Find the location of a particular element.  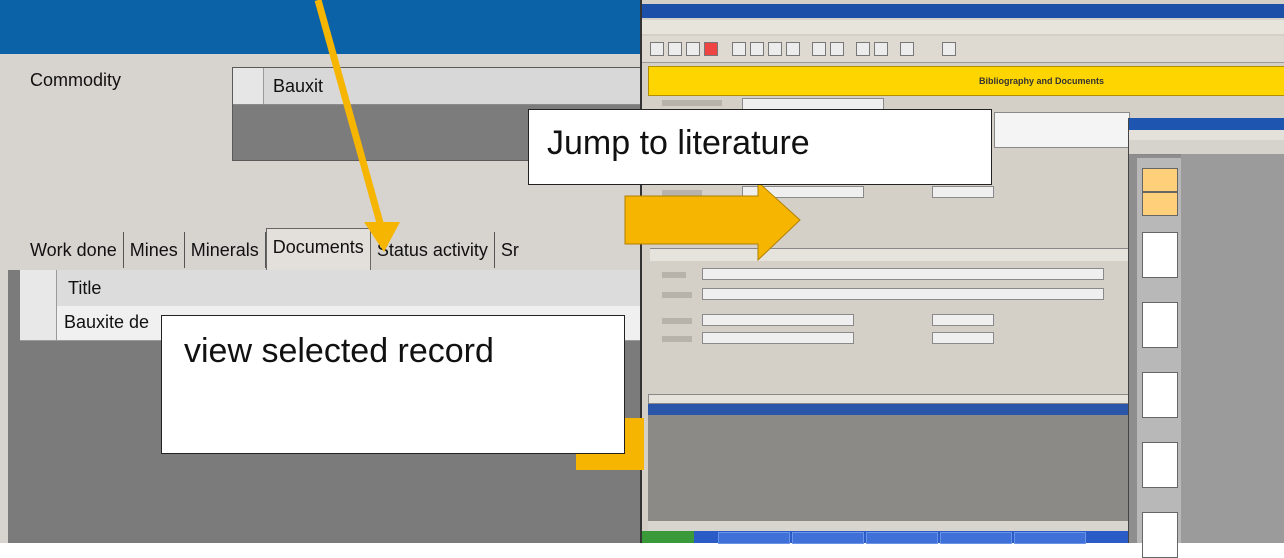

pointer-arrowhead is located at coordinates (382, 237).